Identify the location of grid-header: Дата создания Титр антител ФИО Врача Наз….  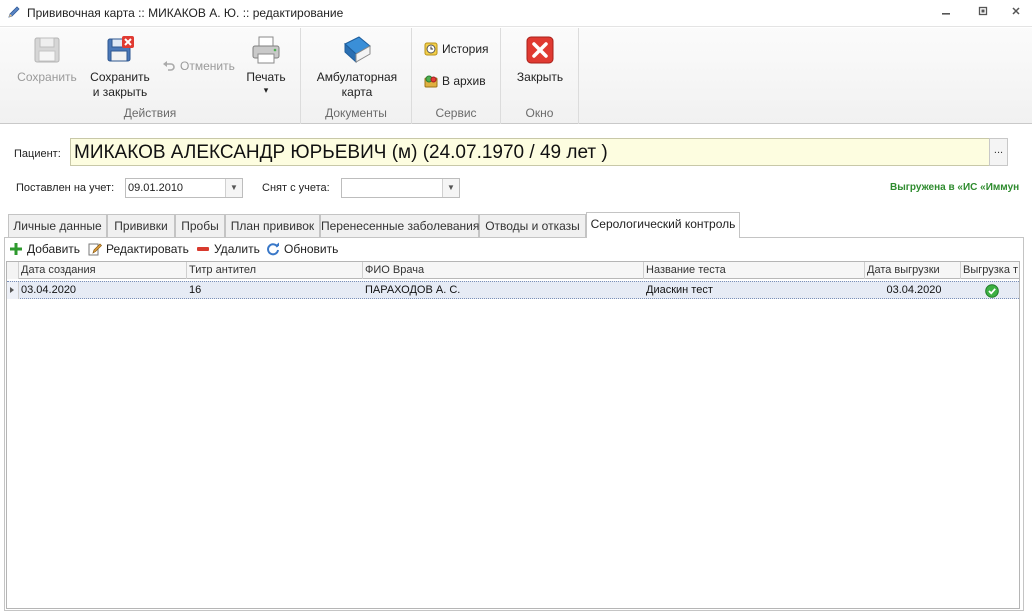
(513, 270).